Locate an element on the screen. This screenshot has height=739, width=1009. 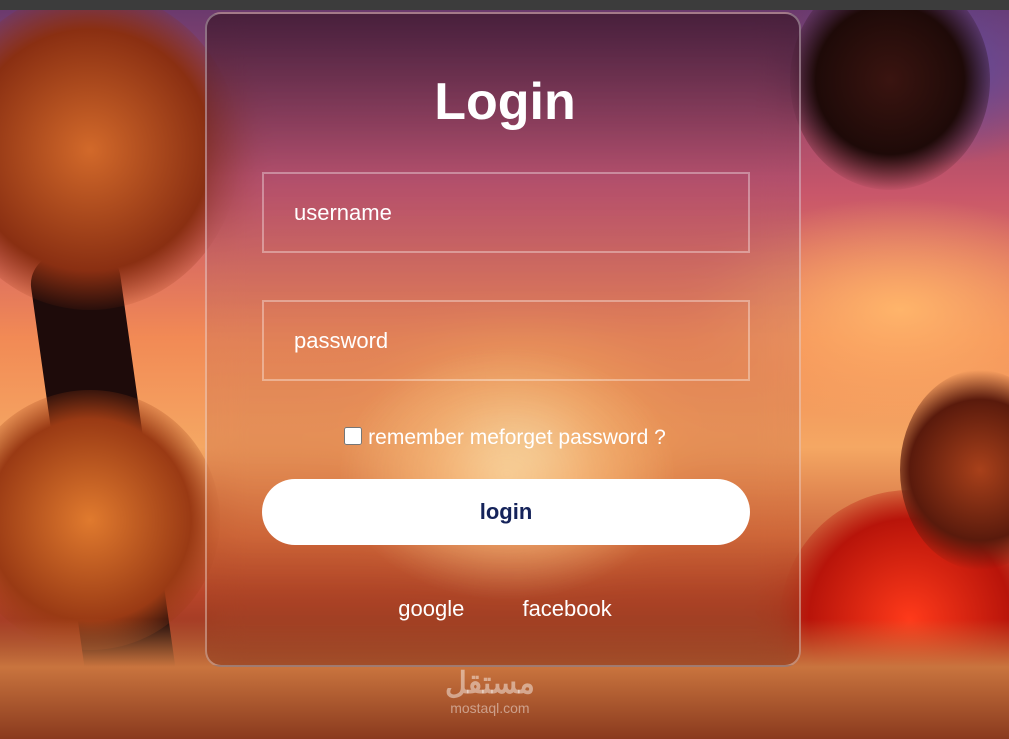
username-field is located at coordinates (506, 212).